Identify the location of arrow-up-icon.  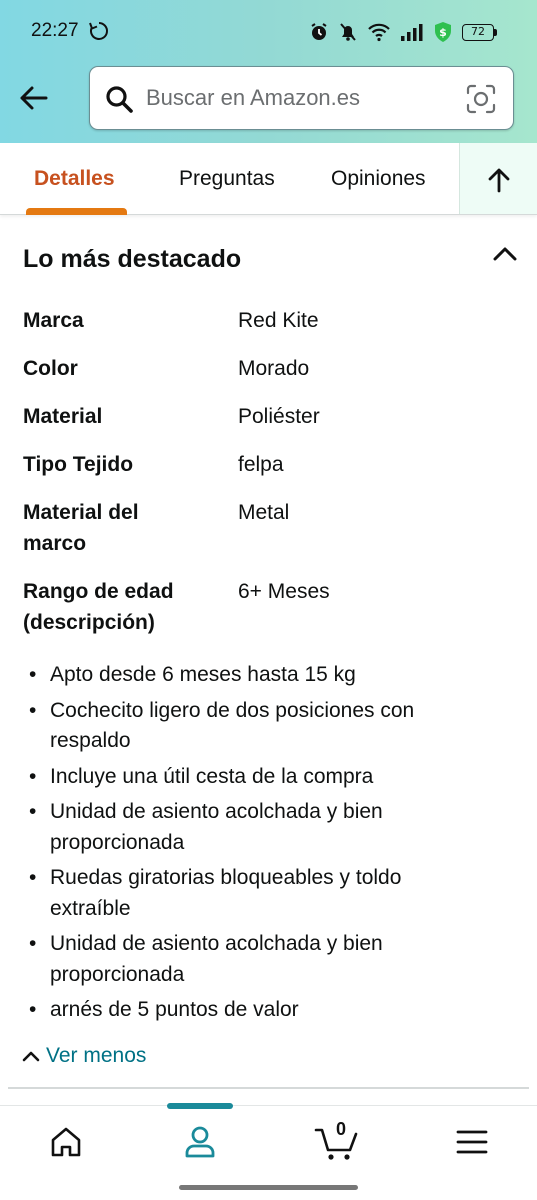
(499, 180).